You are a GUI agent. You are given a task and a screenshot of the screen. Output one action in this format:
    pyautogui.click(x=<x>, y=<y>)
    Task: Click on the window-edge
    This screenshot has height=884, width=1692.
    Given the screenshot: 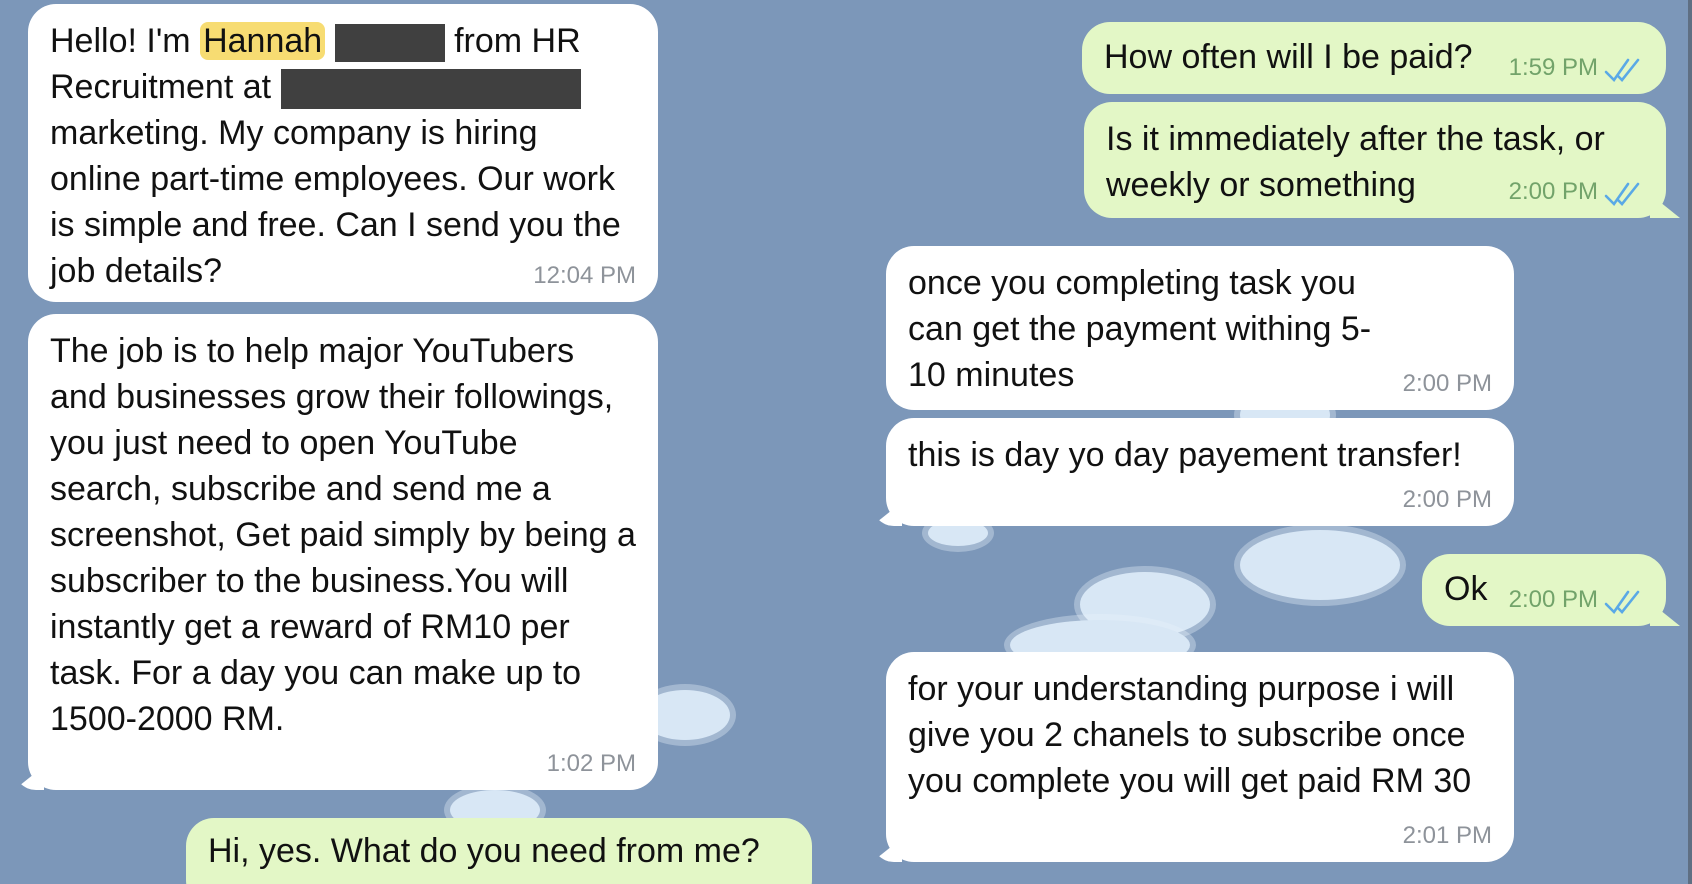 What is the action you would take?
    pyautogui.click(x=1690, y=442)
    